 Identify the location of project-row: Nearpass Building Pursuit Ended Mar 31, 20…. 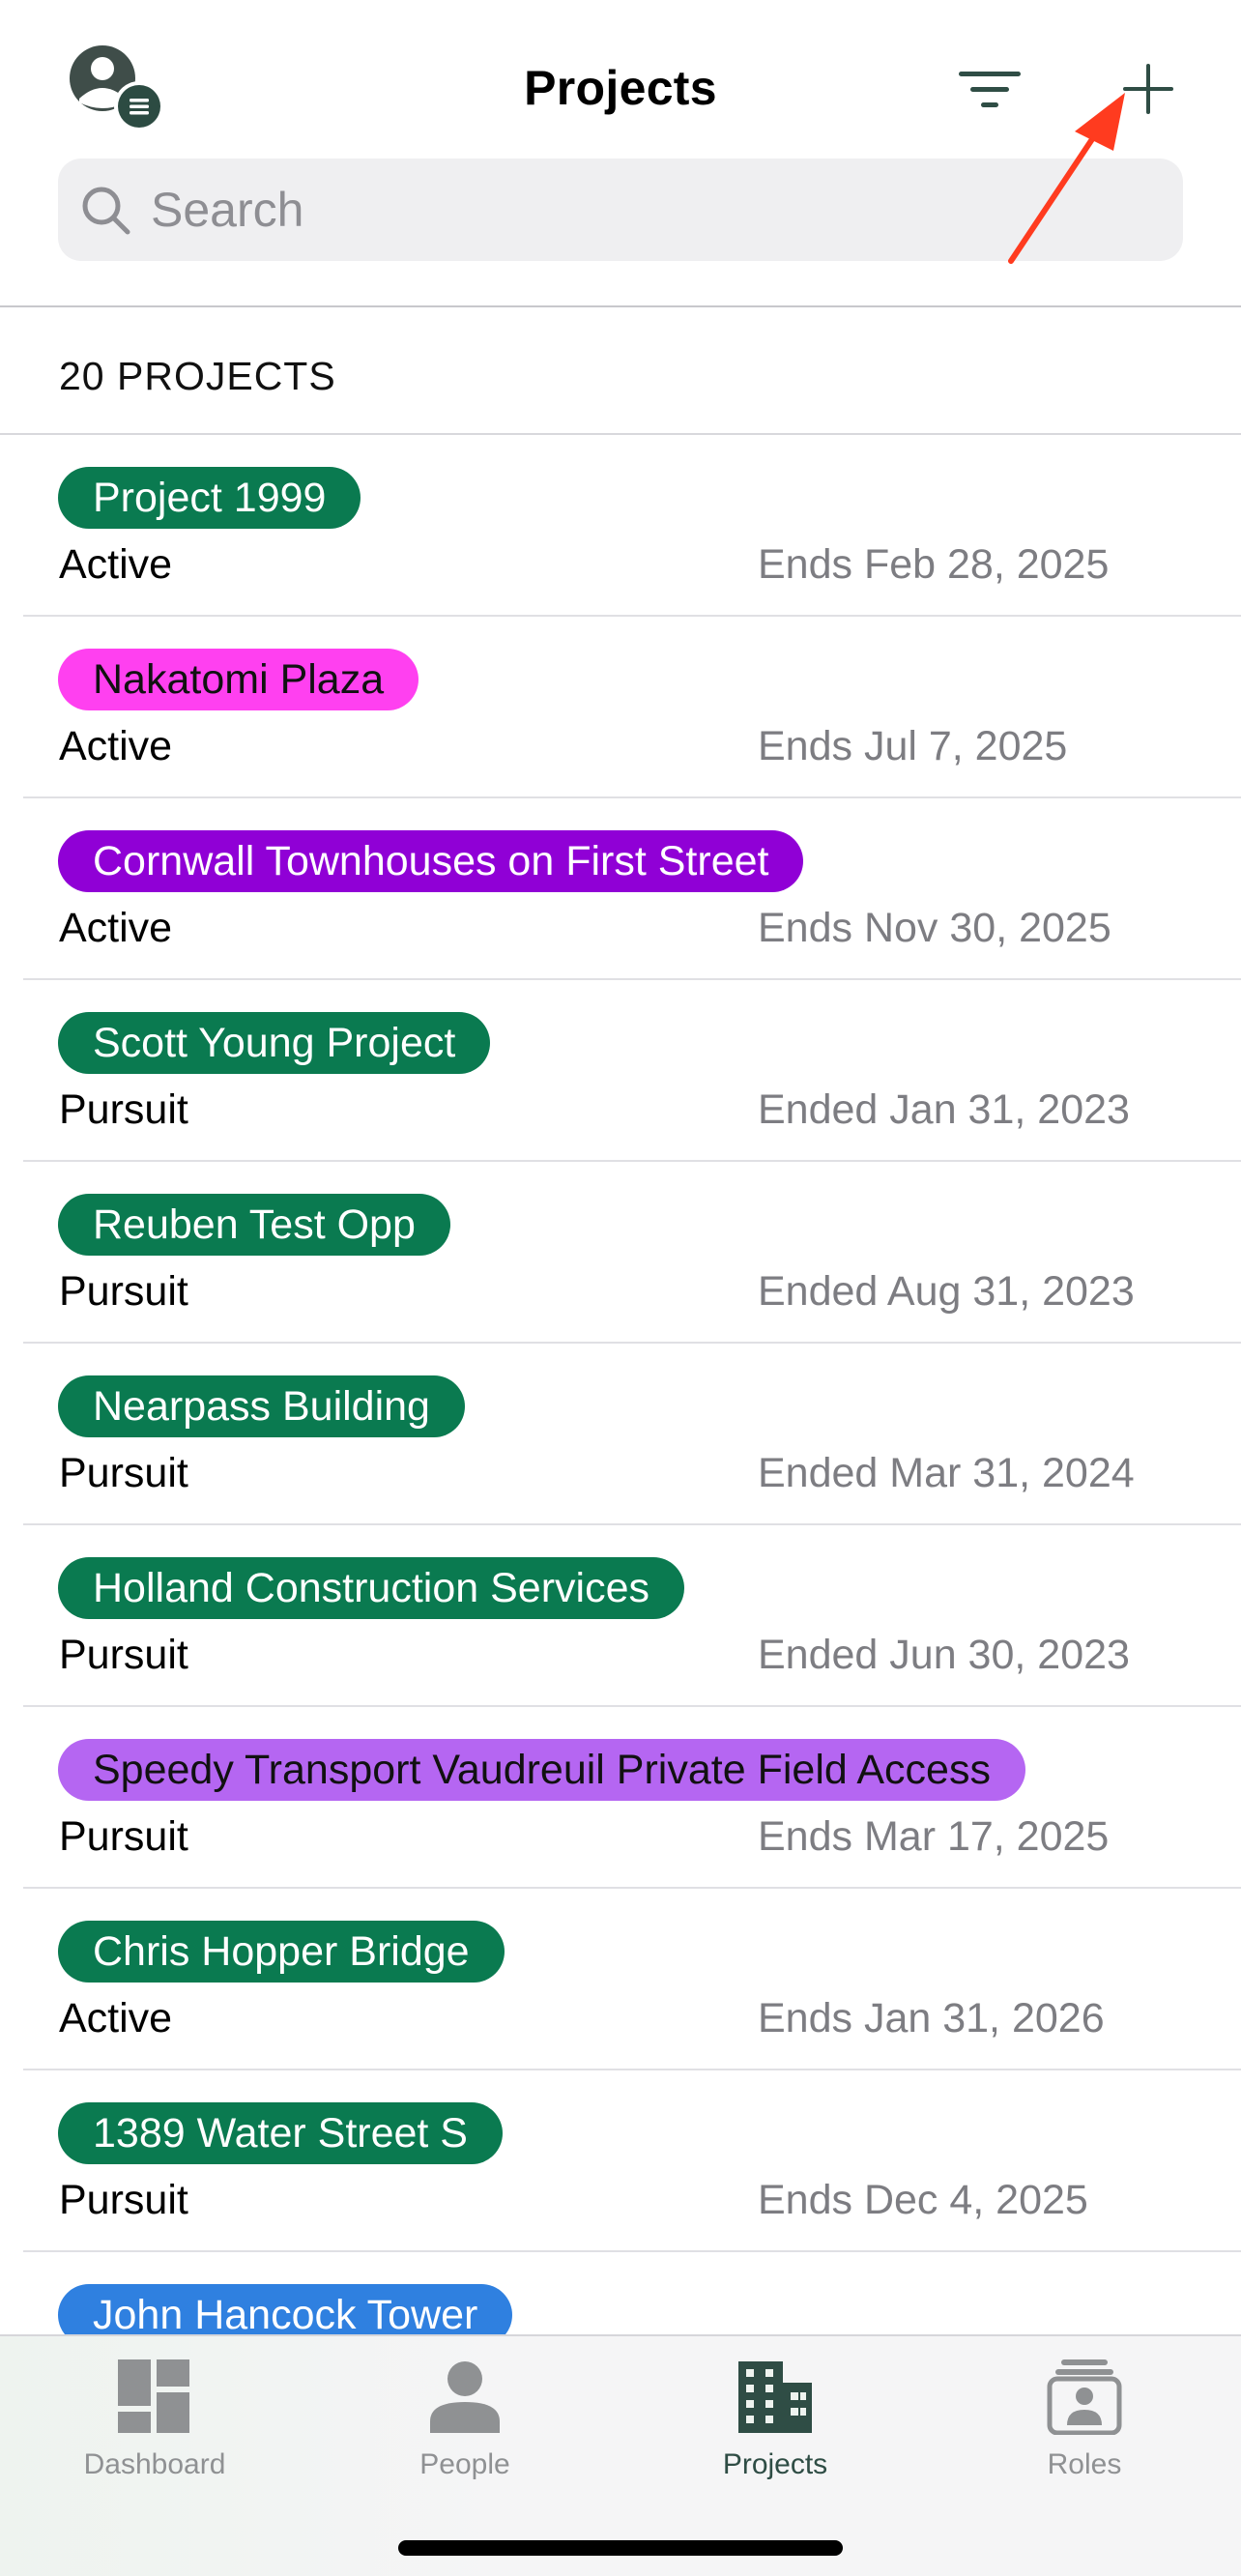
(620, 1435).